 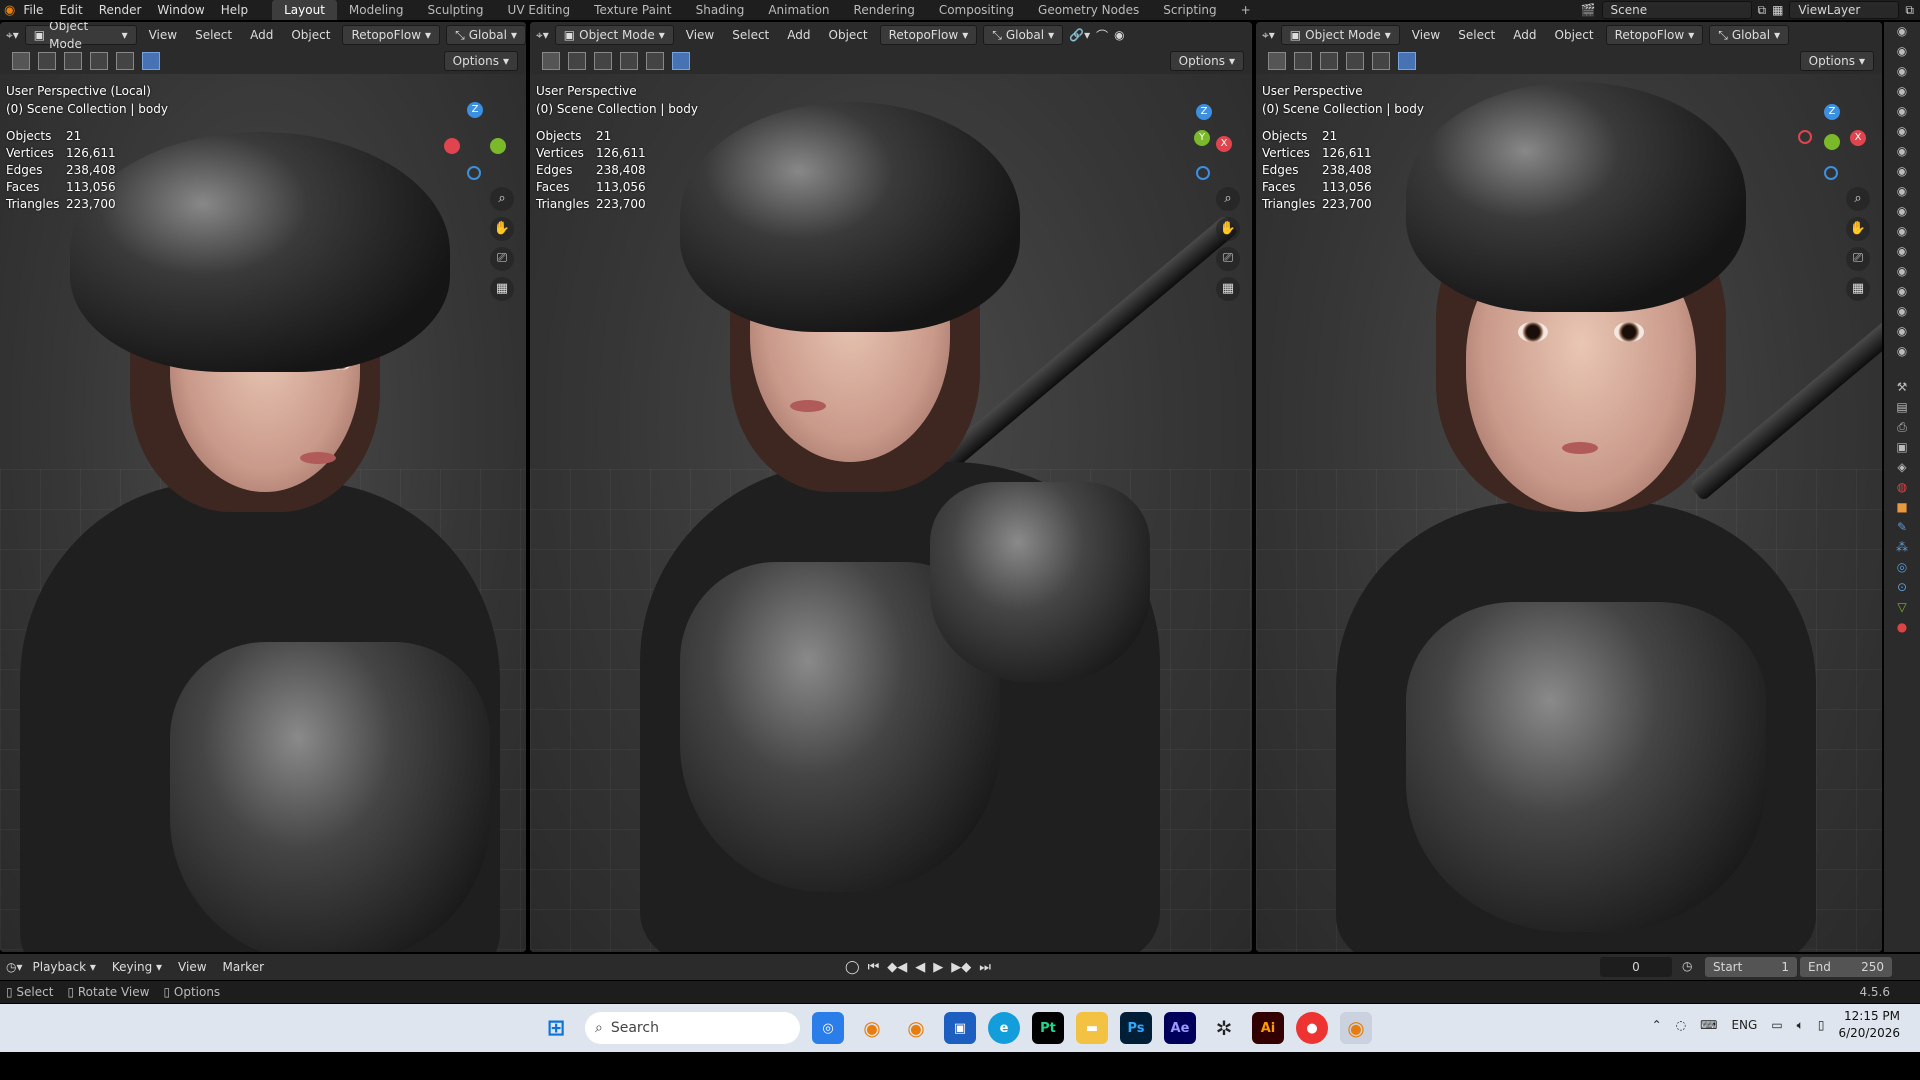 What do you see at coordinates (1902, 429) in the screenshot?
I see `output-properties-icon: ⎙` at bounding box center [1902, 429].